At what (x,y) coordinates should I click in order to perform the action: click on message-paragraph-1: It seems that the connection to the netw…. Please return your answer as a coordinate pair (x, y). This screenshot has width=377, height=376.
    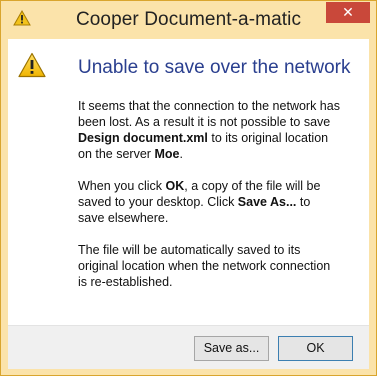
    Looking at the image, I should click on (209, 130).